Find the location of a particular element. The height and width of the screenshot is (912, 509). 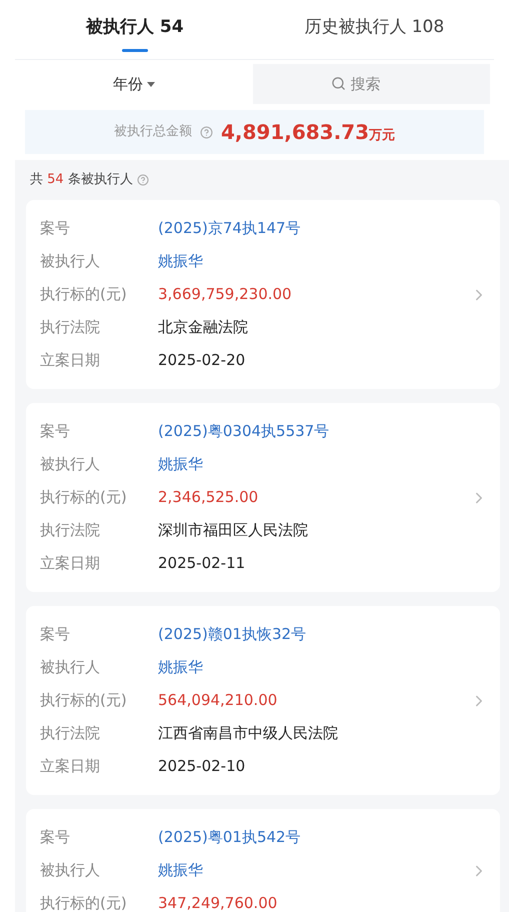

field-value: (2025)赣01执恢32号 is located at coordinates (232, 634).